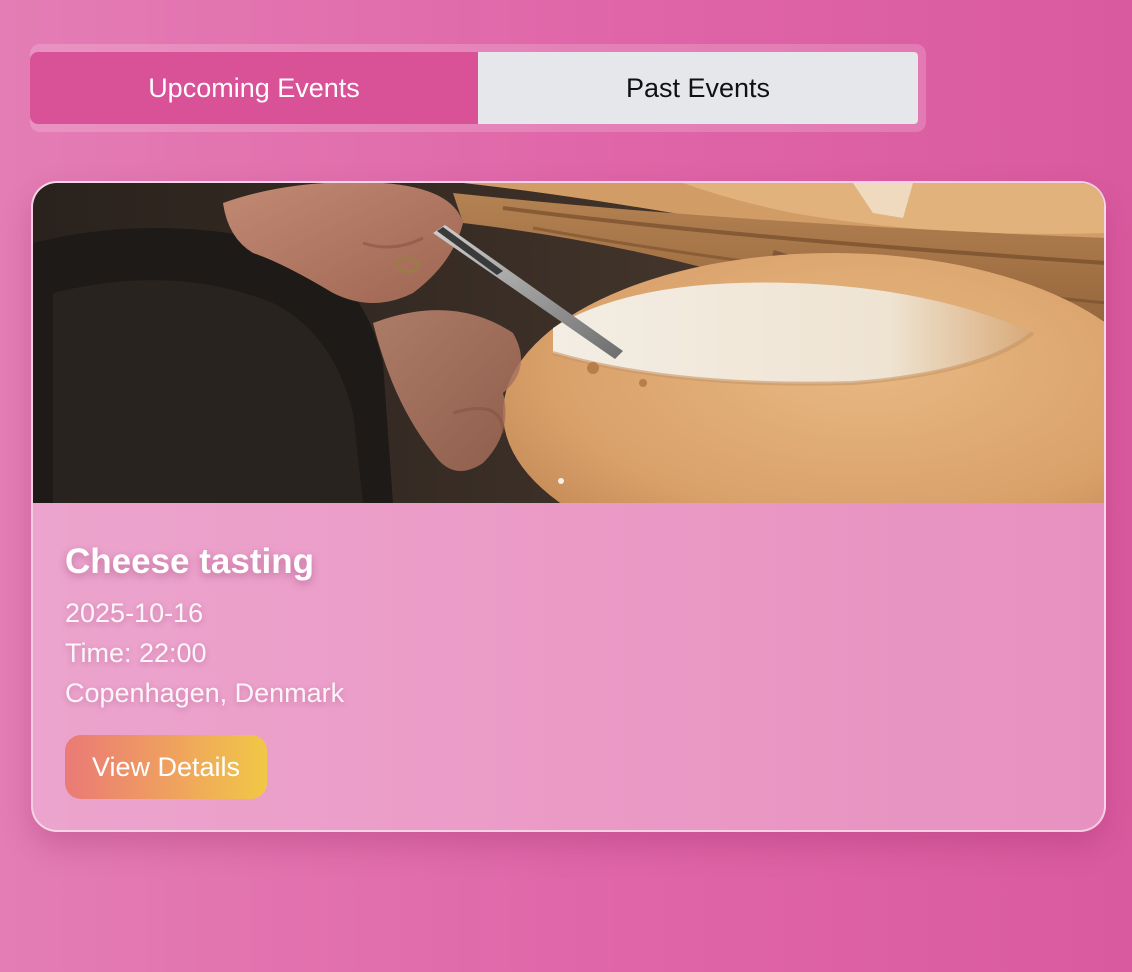 The height and width of the screenshot is (972, 1132). Describe the element at coordinates (254, 88) in the screenshot. I see `tab-upcoming-events: Upcoming Events` at that location.